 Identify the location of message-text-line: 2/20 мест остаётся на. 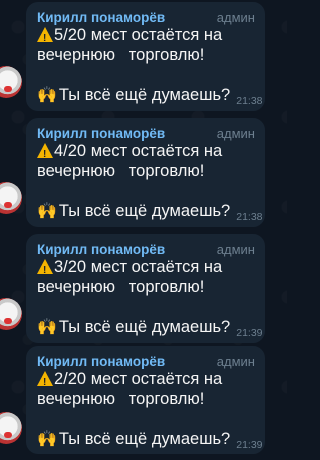
(138, 379).